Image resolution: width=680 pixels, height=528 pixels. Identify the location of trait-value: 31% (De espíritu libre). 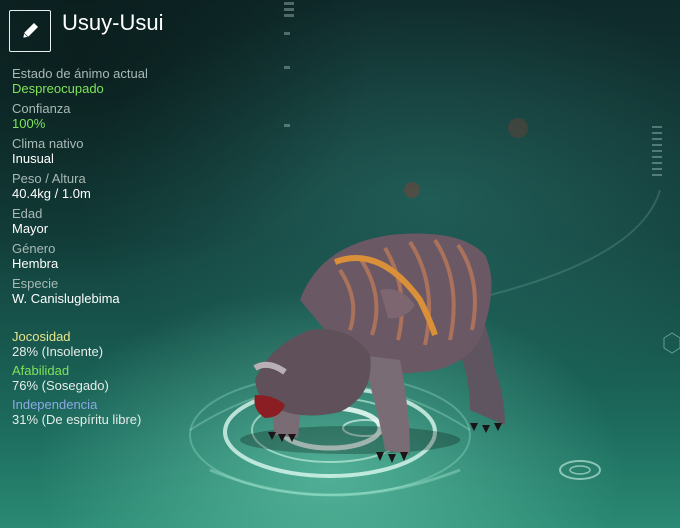
(77, 419).